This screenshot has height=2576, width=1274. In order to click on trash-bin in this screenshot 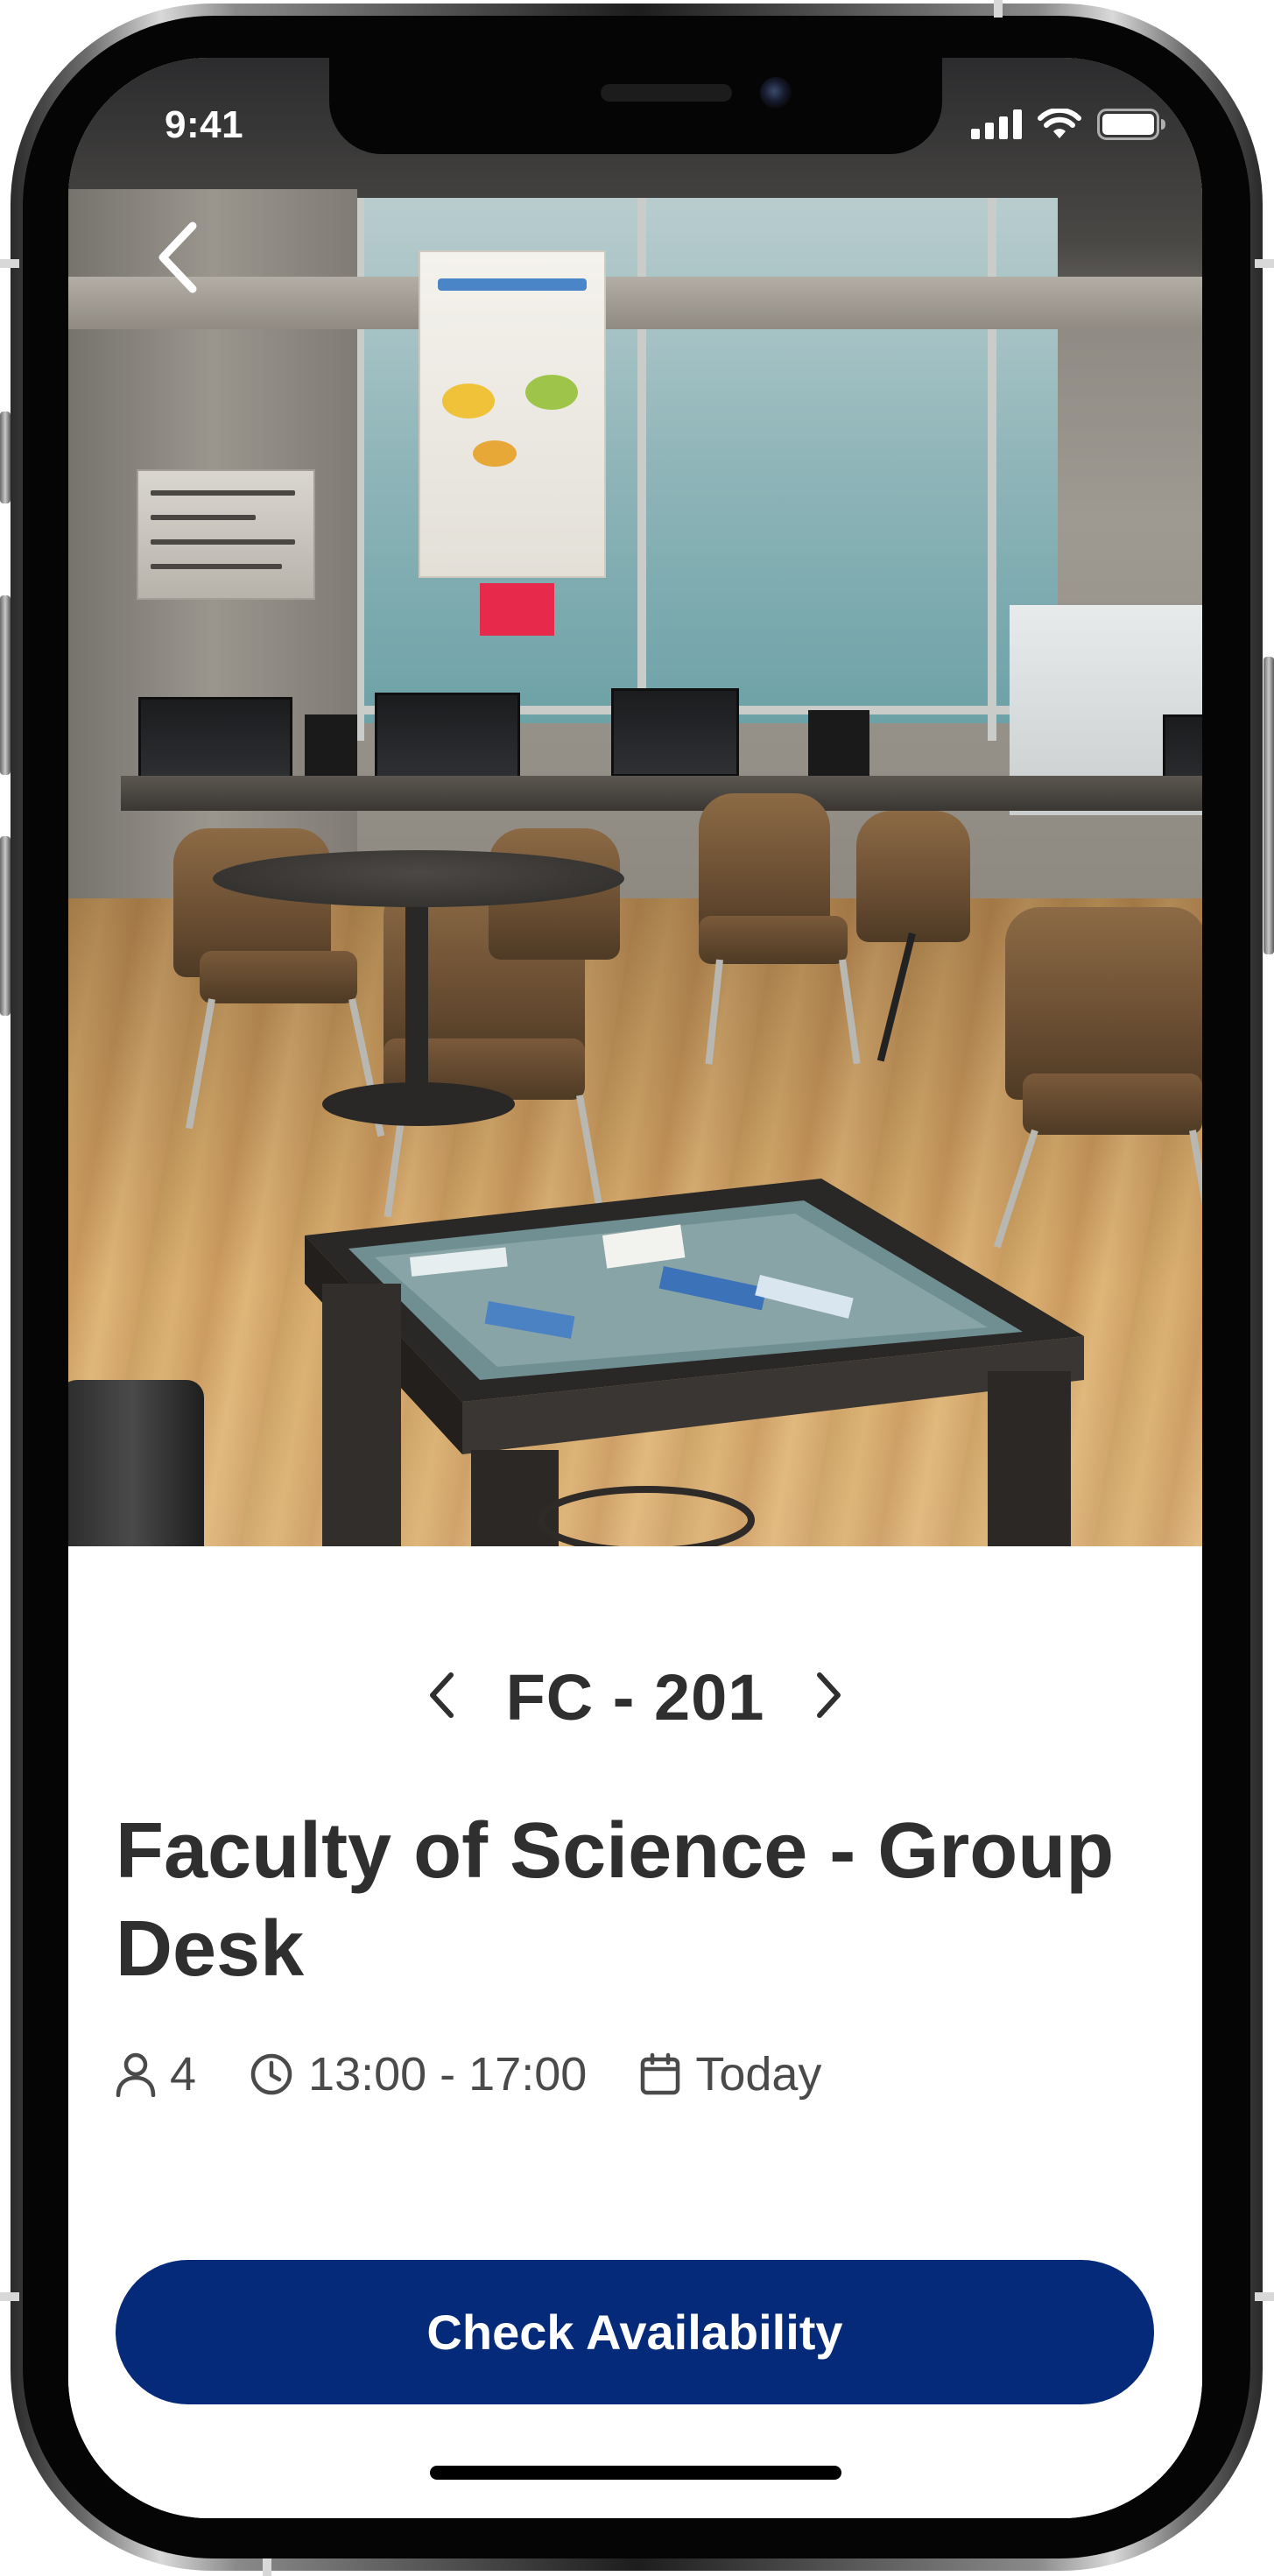, I will do `click(136, 1463)`.